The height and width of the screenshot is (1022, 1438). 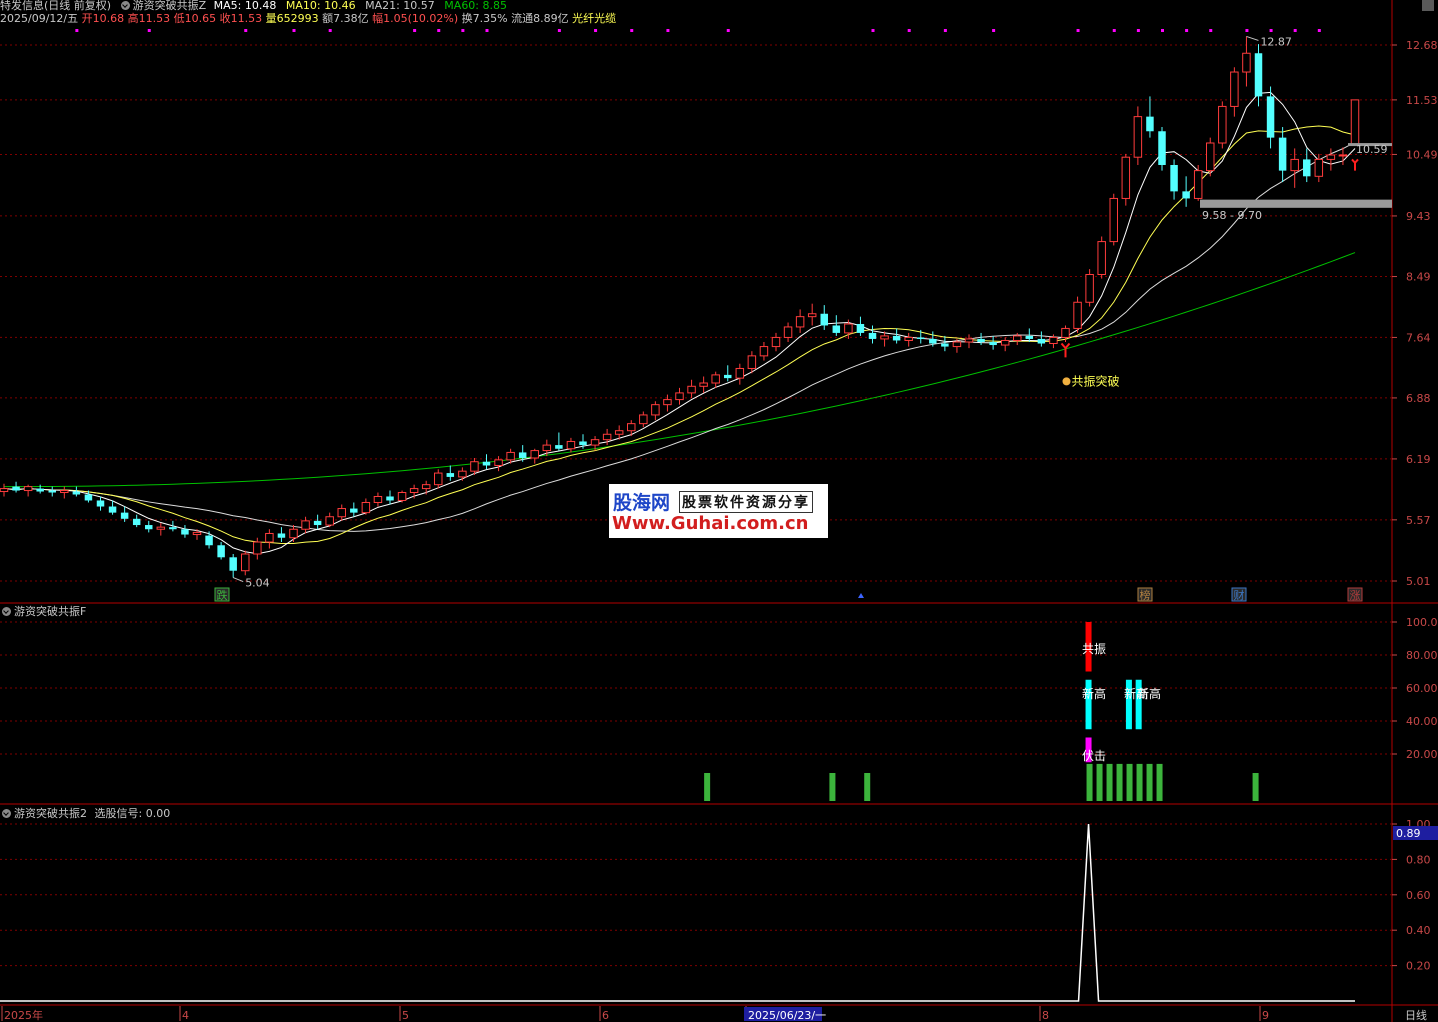 I want to click on indicator2-dropdown-icon, so click(x=6, y=813).